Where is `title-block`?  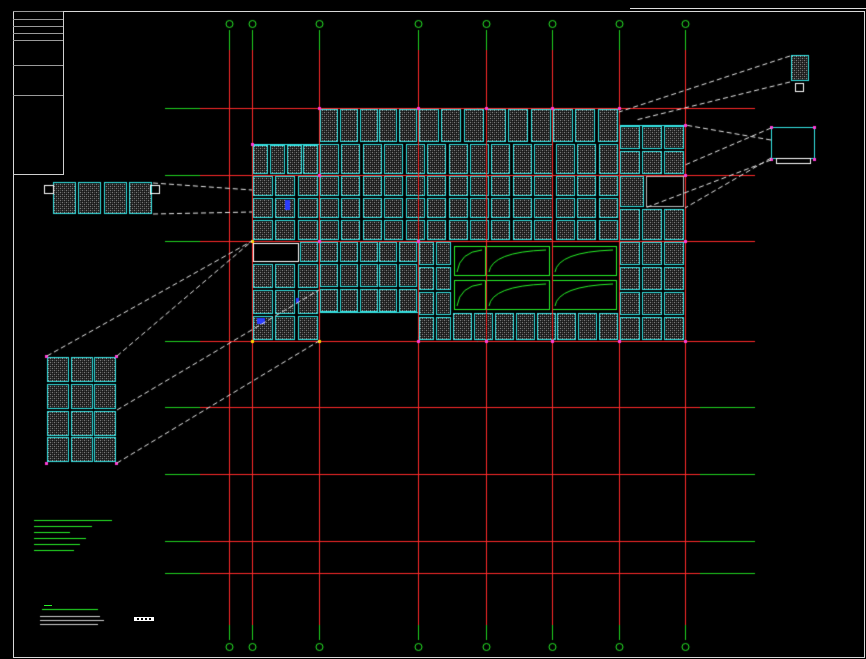 title-block is located at coordinates (38, 93).